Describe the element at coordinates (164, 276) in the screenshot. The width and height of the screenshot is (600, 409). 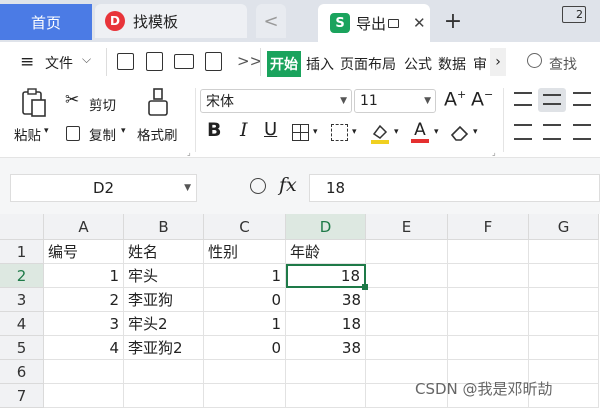
I see `table-cell: 牢头` at that location.